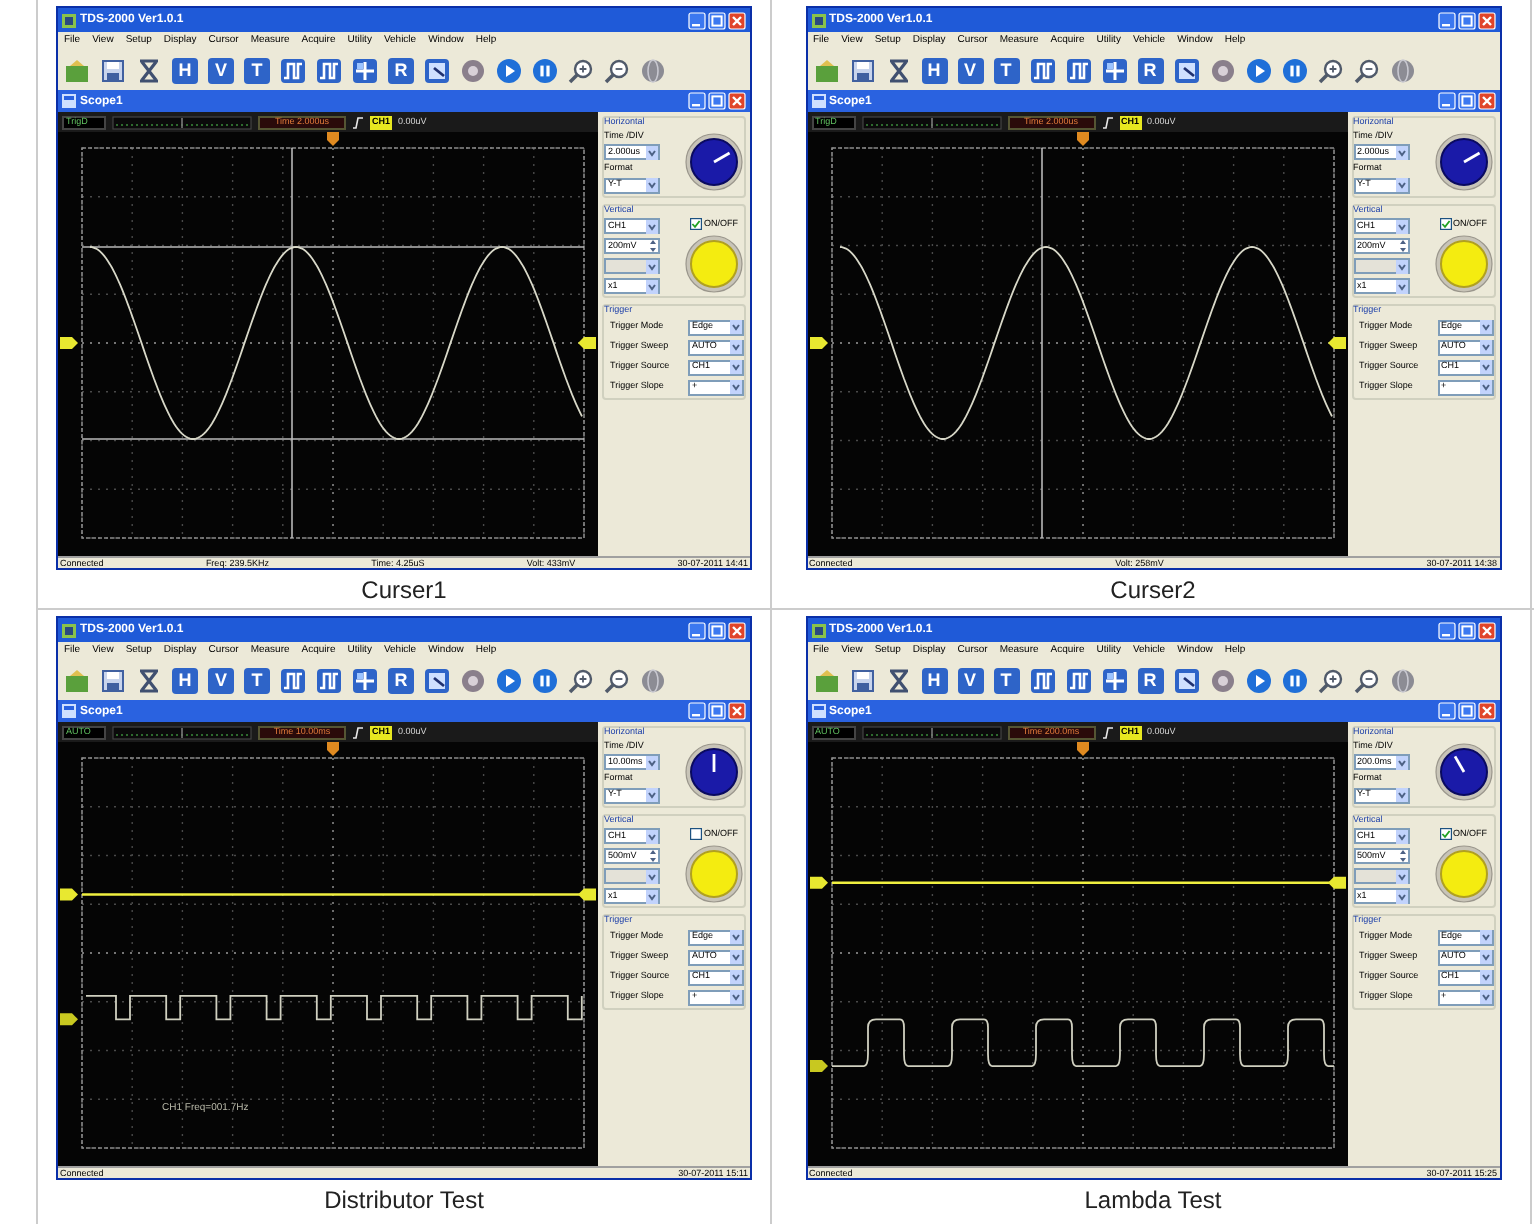  What do you see at coordinates (587, 894) in the screenshot?
I see `trigger-level-marker` at bounding box center [587, 894].